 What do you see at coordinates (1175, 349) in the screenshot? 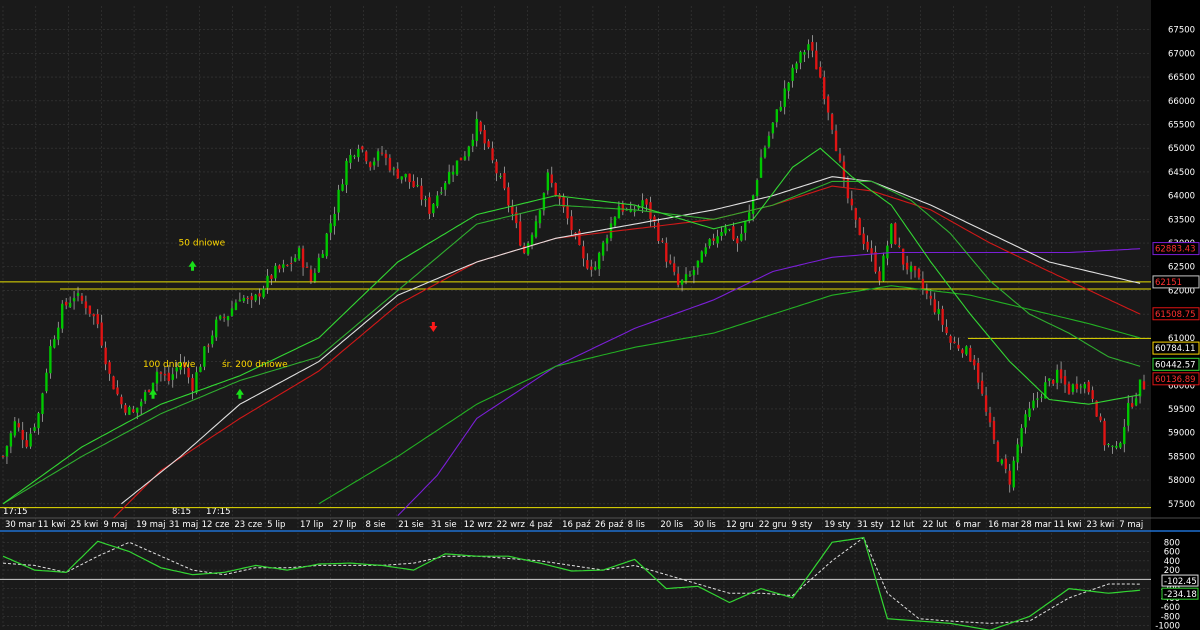
I see `price-tag-label: 60784.11` at bounding box center [1175, 349].